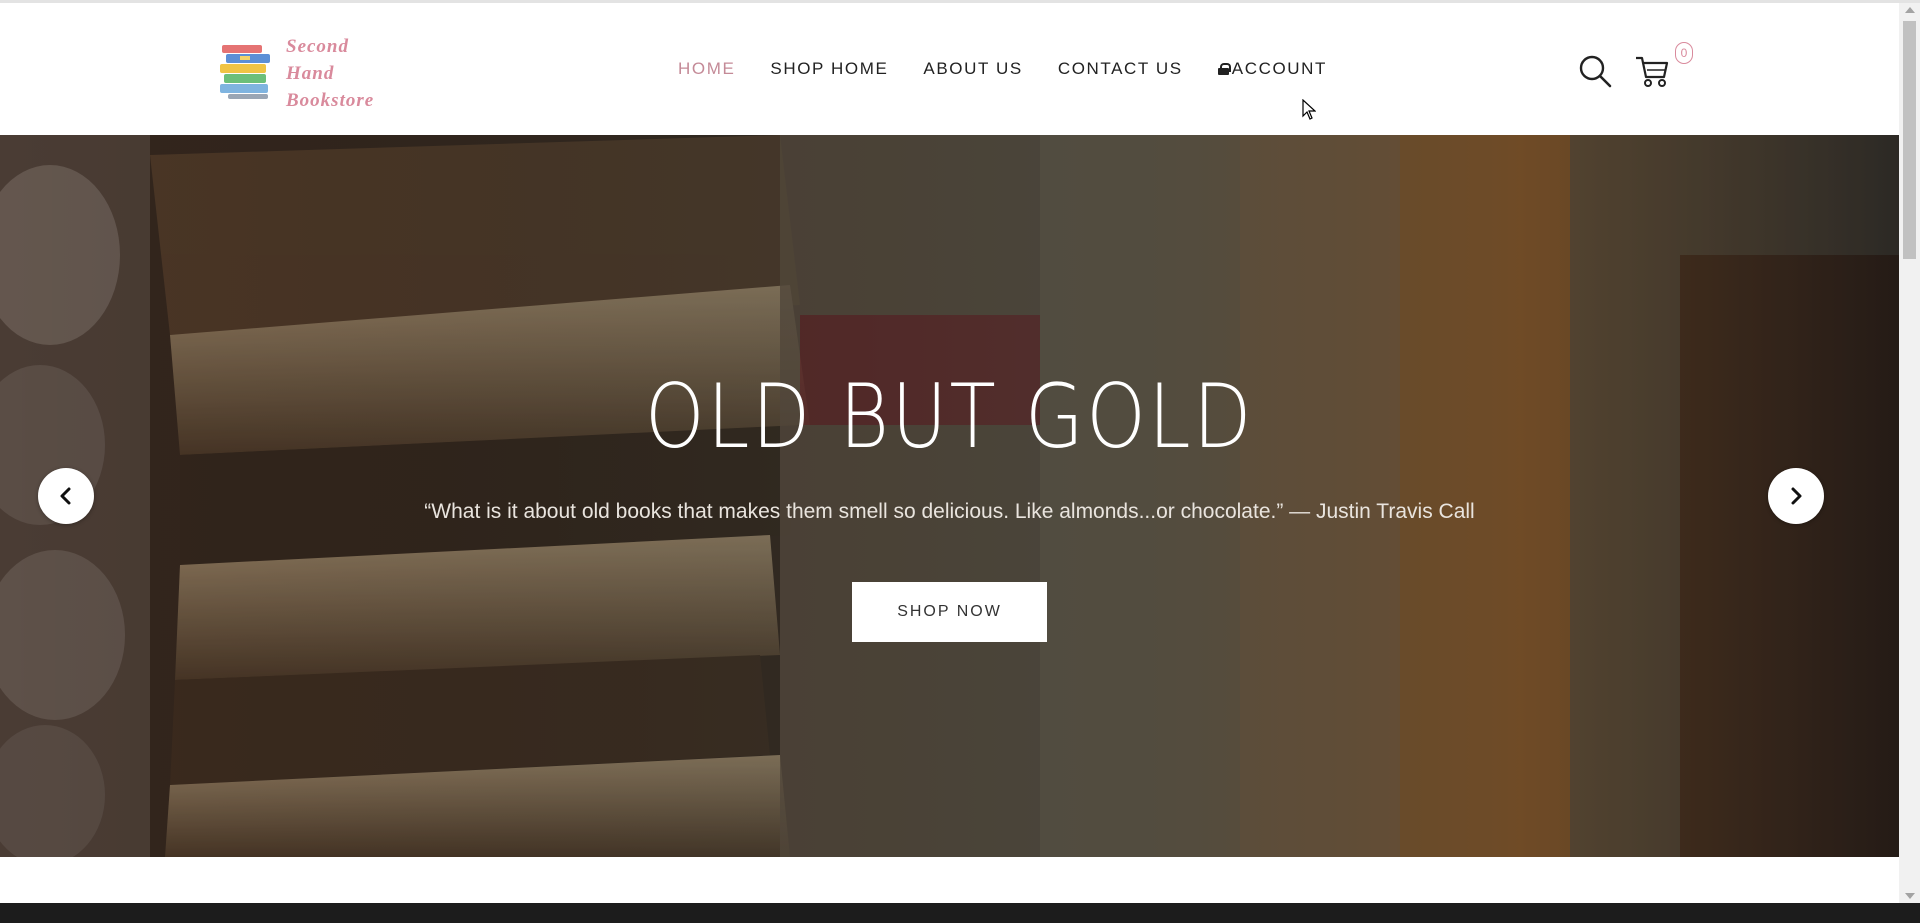 The height and width of the screenshot is (923, 1920). Describe the element at coordinates (317, 46) in the screenshot. I see `logo-line-1: Second` at that location.